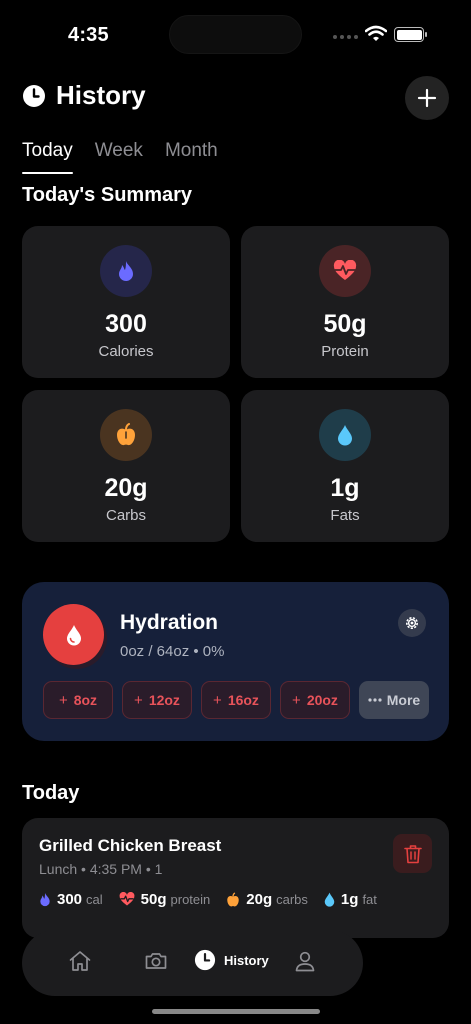 Image resolution: width=471 pixels, height=1024 pixels. What do you see at coordinates (375, 700) in the screenshot?
I see `ellipsis-icon` at bounding box center [375, 700].